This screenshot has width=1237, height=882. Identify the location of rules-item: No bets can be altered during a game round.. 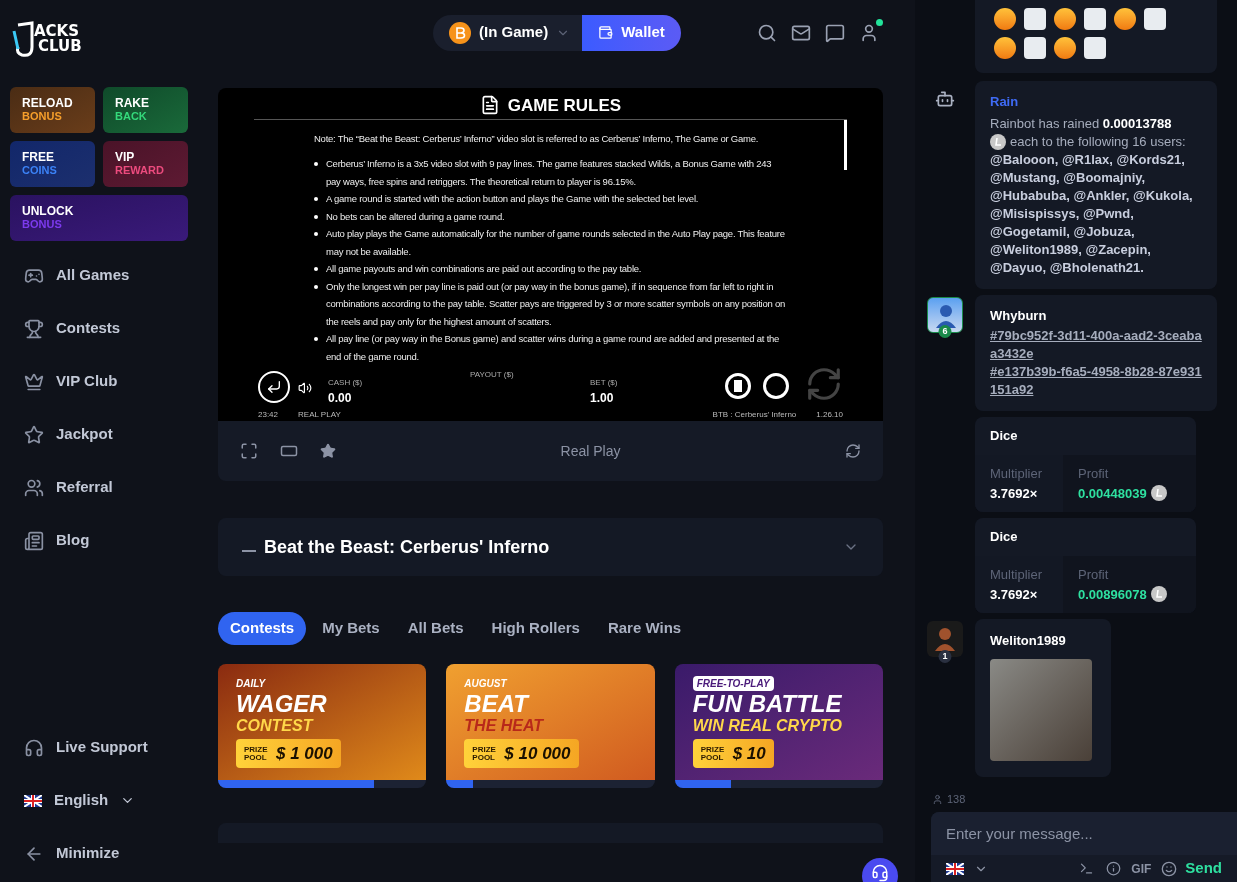
(415, 216).